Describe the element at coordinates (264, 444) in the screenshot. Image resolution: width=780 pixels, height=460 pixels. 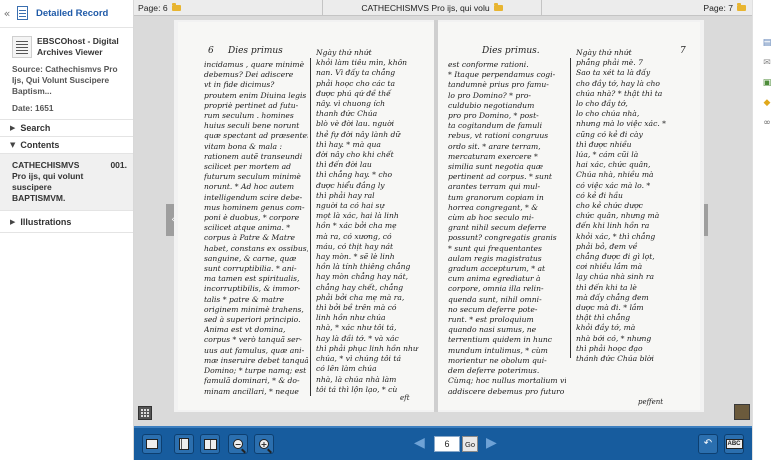
I see `zoom-in-button: +` at that location.